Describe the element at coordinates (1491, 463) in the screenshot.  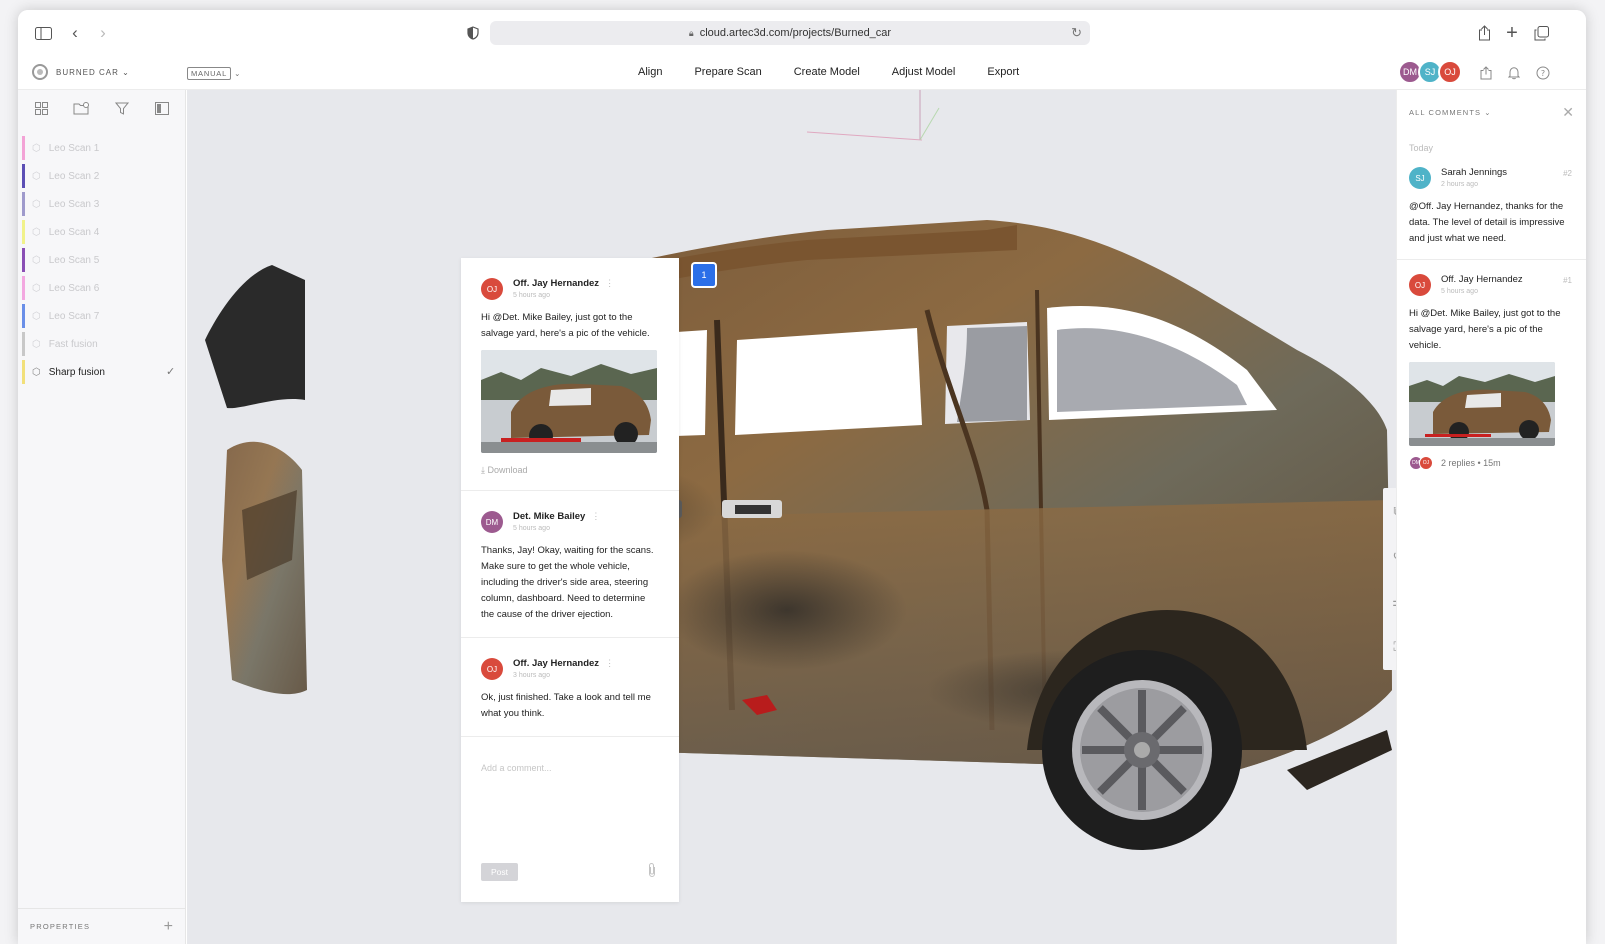
I see `replies-link: DM OJ 2 replies • 15m` at that location.